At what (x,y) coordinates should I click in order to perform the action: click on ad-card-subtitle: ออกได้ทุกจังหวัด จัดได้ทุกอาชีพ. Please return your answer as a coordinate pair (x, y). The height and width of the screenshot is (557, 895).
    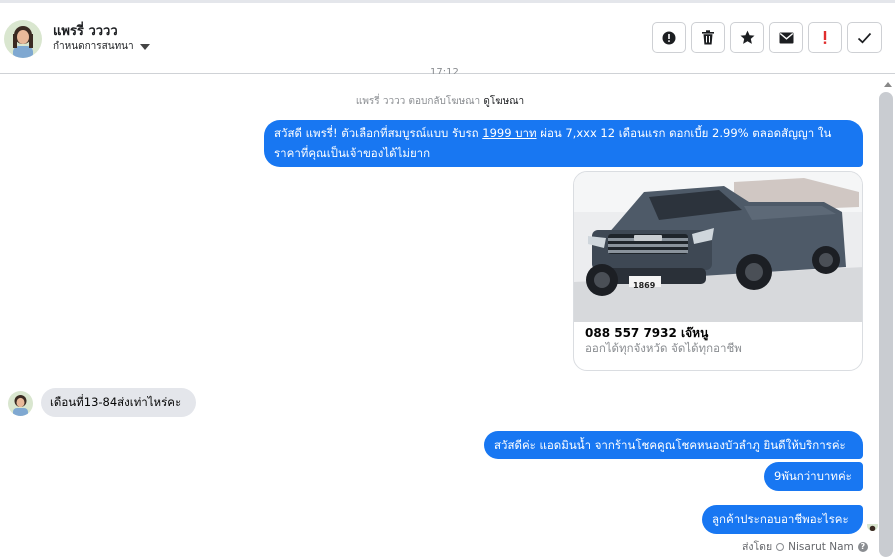
    Looking at the image, I should click on (663, 348).